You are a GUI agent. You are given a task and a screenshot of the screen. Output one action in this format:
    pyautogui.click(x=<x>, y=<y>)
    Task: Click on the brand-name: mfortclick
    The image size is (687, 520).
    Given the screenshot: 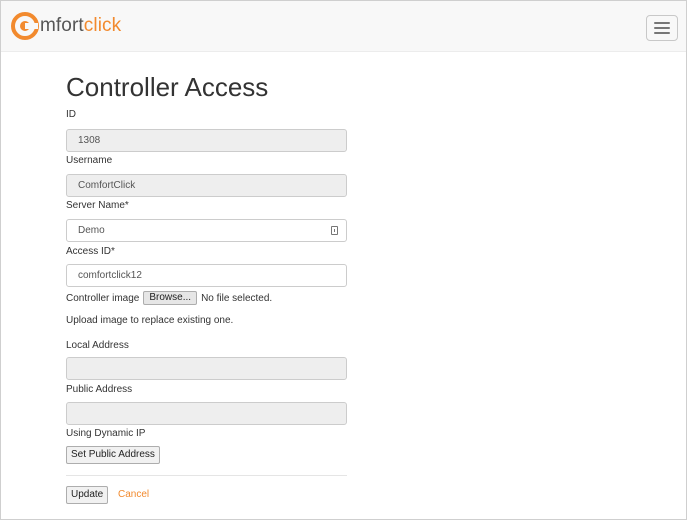 What is the action you would take?
    pyautogui.click(x=80, y=26)
    